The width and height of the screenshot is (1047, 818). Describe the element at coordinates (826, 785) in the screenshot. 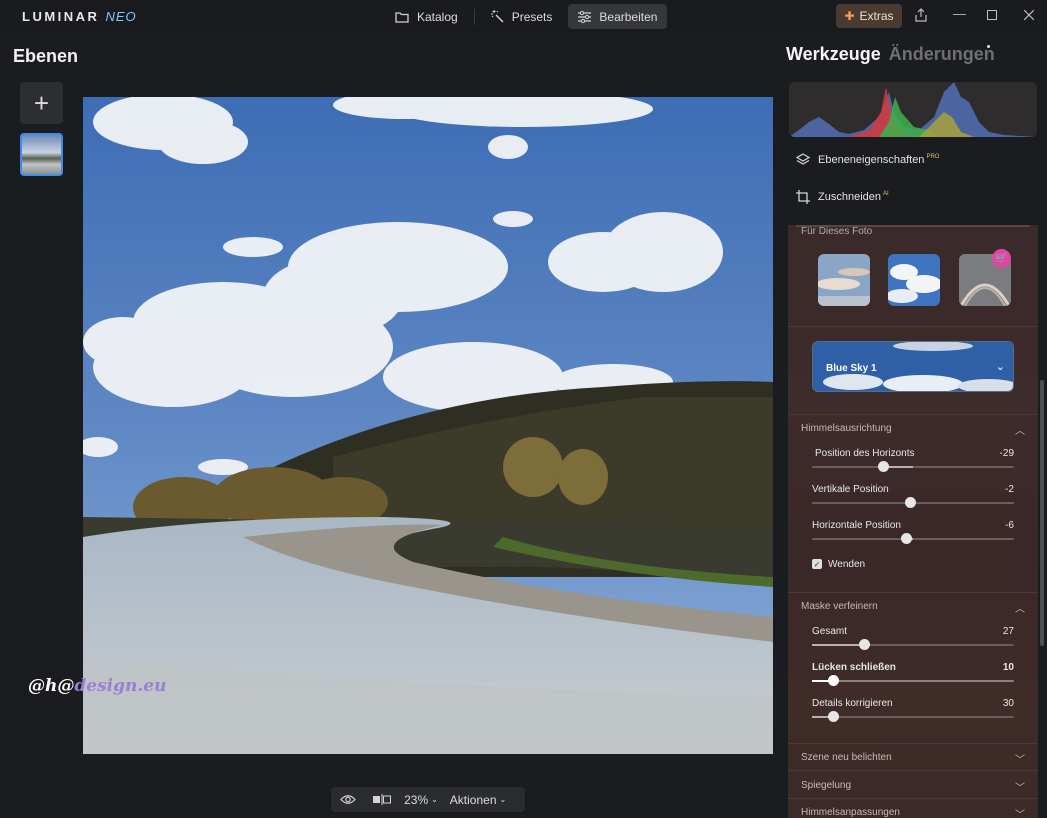

I see `section-title-reflection: Spiegelung` at that location.